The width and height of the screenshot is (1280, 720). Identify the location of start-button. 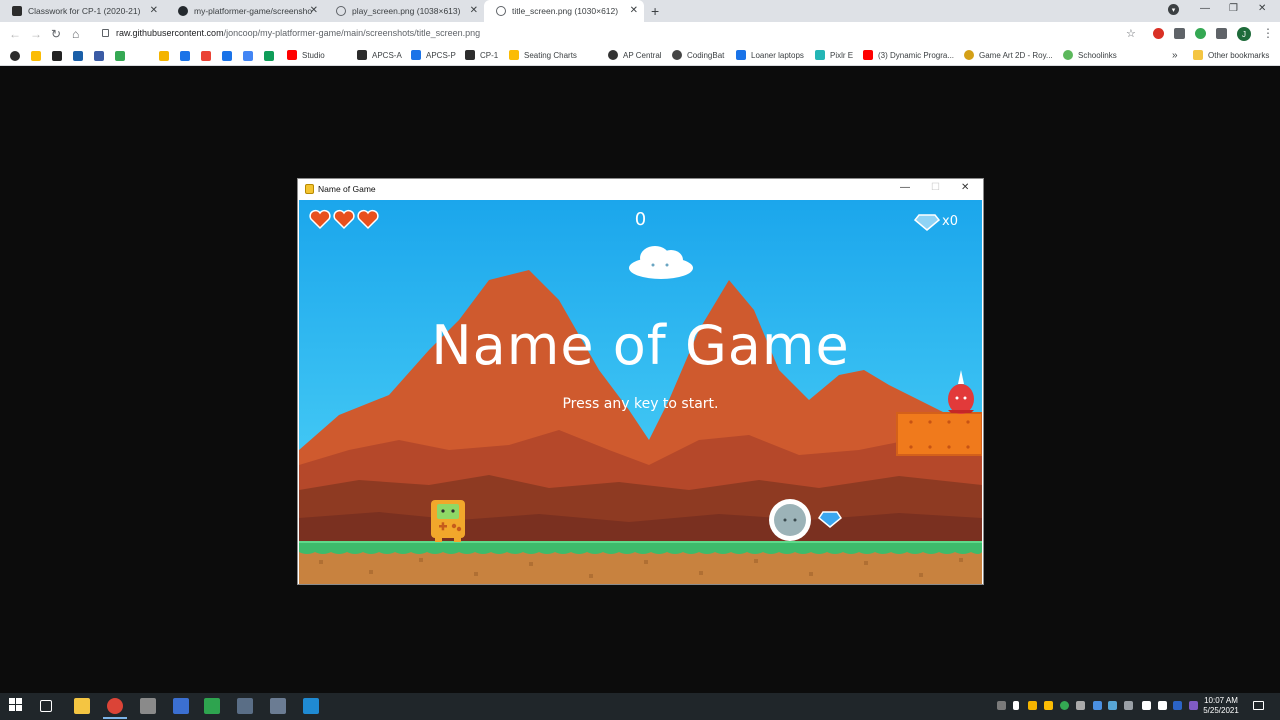
(17, 706).